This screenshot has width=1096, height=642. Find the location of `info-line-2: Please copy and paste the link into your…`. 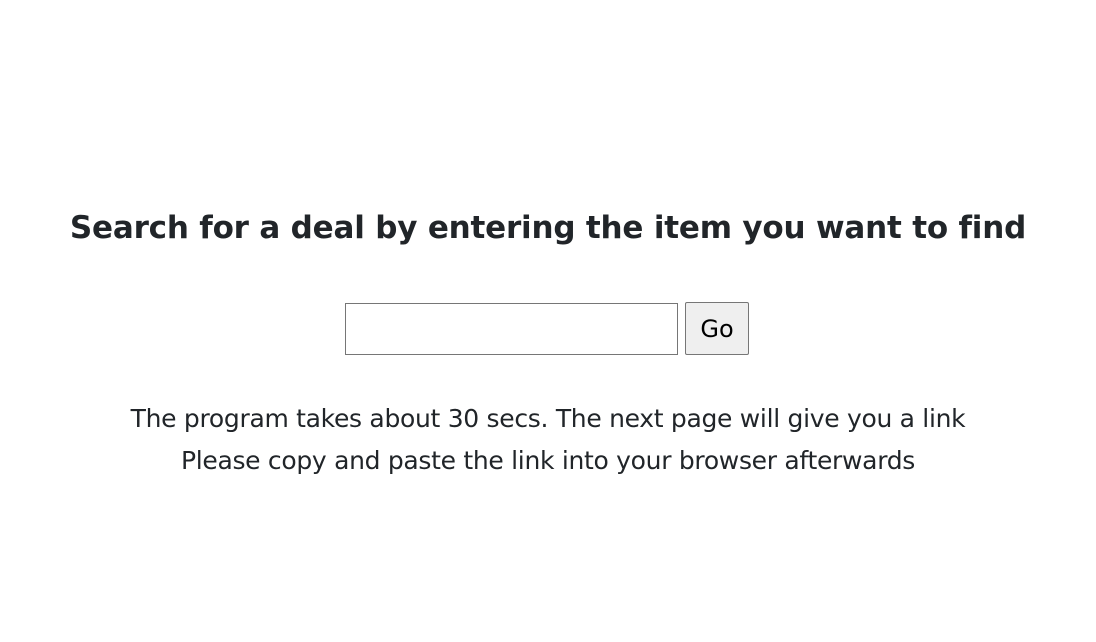

info-line-2: Please copy and paste the link into your… is located at coordinates (548, 460).